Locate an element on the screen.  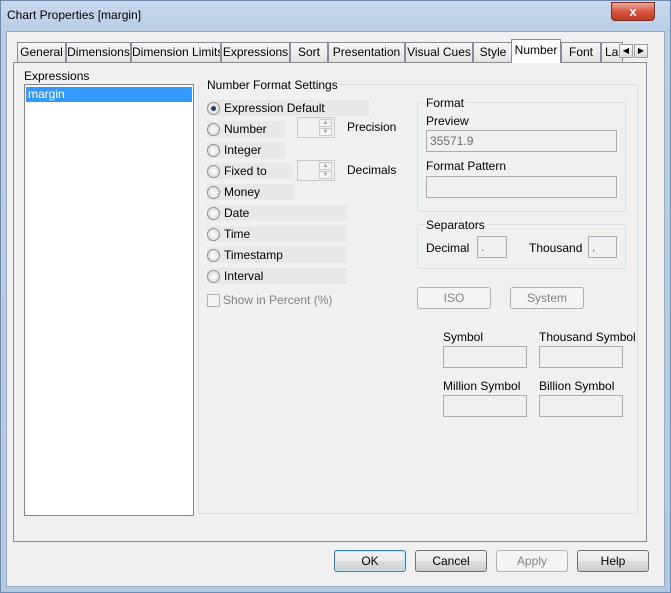
million-symbol-field is located at coordinates (485, 406).